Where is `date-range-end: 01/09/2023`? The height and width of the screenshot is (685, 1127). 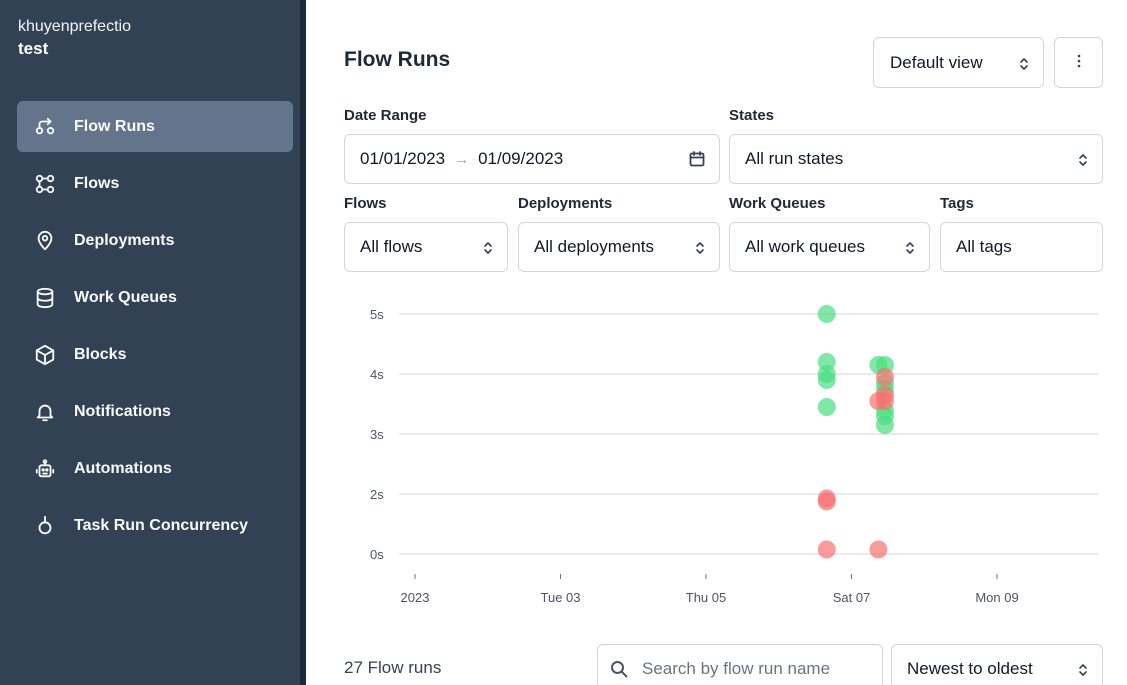
date-range-end: 01/09/2023 is located at coordinates (521, 158).